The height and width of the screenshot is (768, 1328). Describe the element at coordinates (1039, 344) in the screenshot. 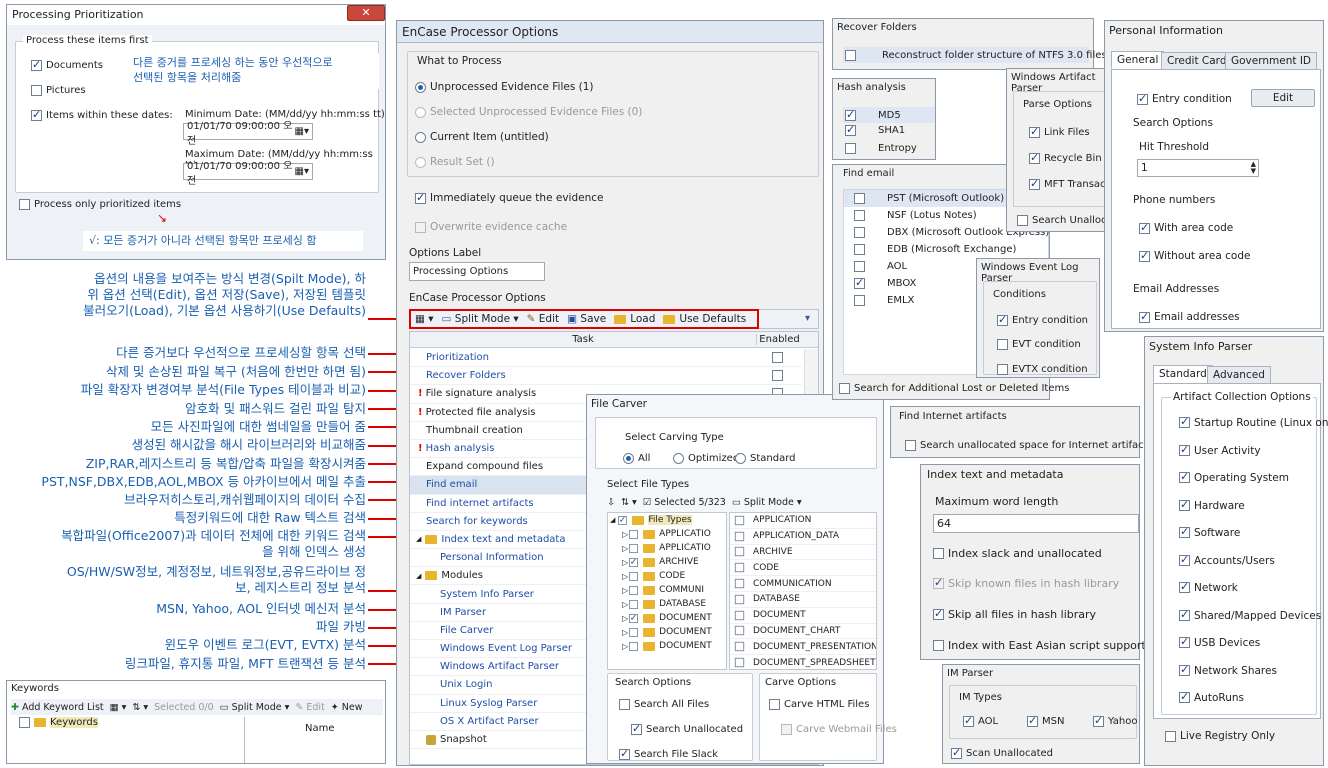

I see `evt-condition-checkbox: EVT condition` at that location.